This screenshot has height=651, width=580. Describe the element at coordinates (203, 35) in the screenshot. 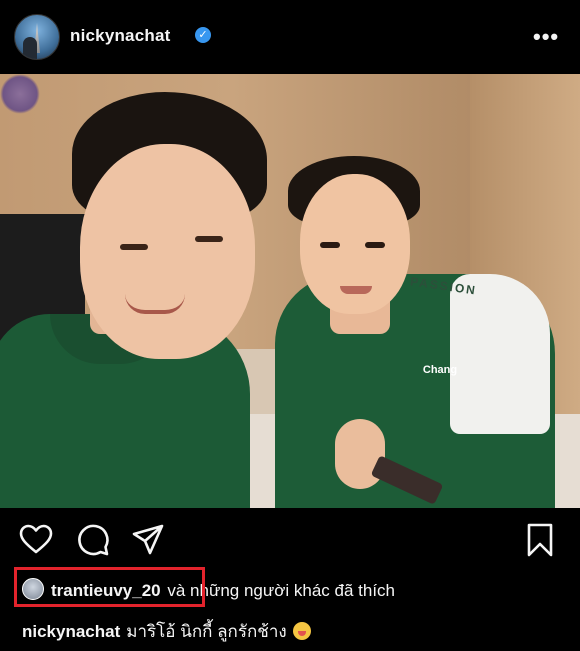

I see `verified-badge-icon: ✓` at that location.